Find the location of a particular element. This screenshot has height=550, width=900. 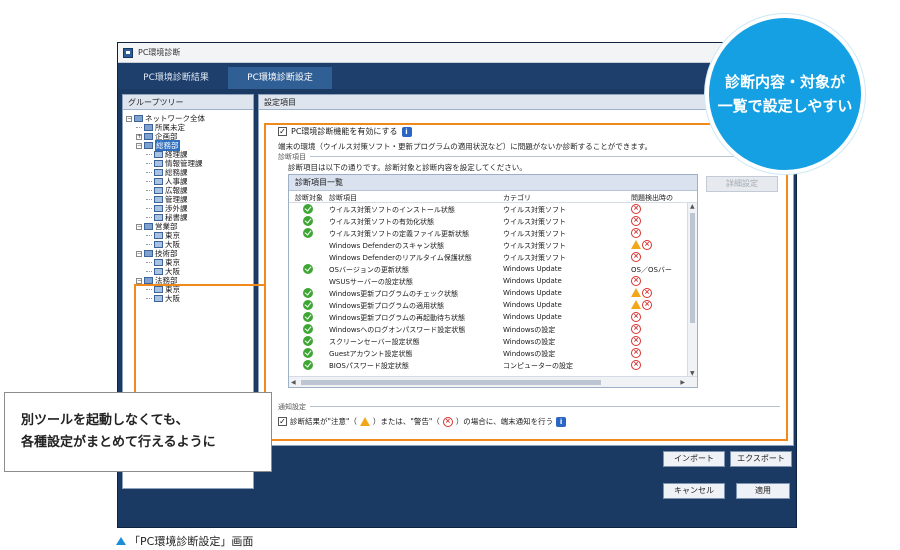

notify-text-2: ）または、"警告"（ is located at coordinates (406, 421).